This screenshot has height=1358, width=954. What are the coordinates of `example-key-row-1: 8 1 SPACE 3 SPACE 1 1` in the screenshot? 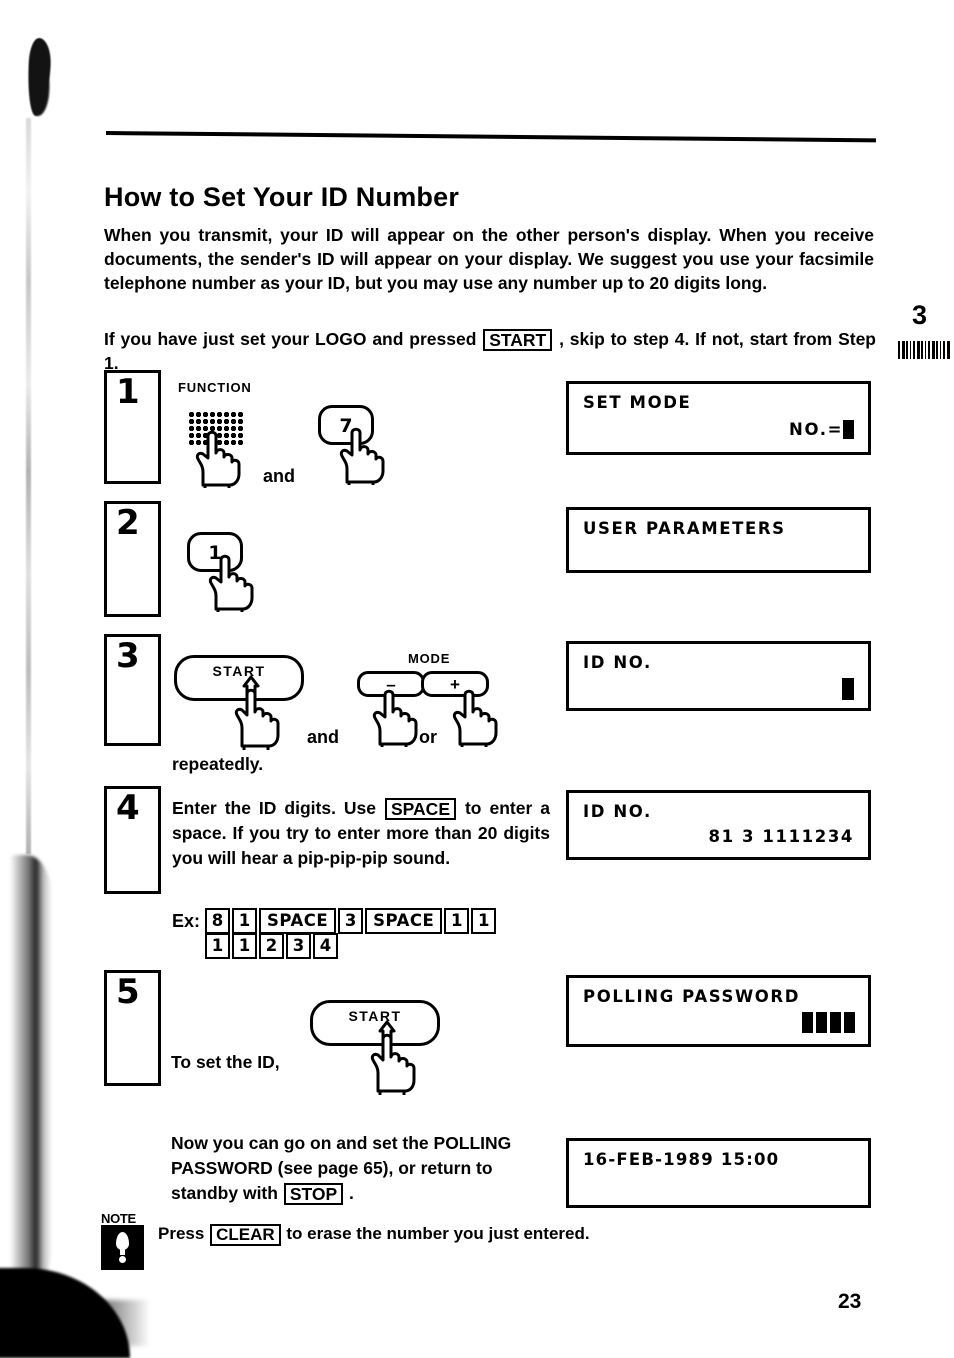 It's located at (351, 921).